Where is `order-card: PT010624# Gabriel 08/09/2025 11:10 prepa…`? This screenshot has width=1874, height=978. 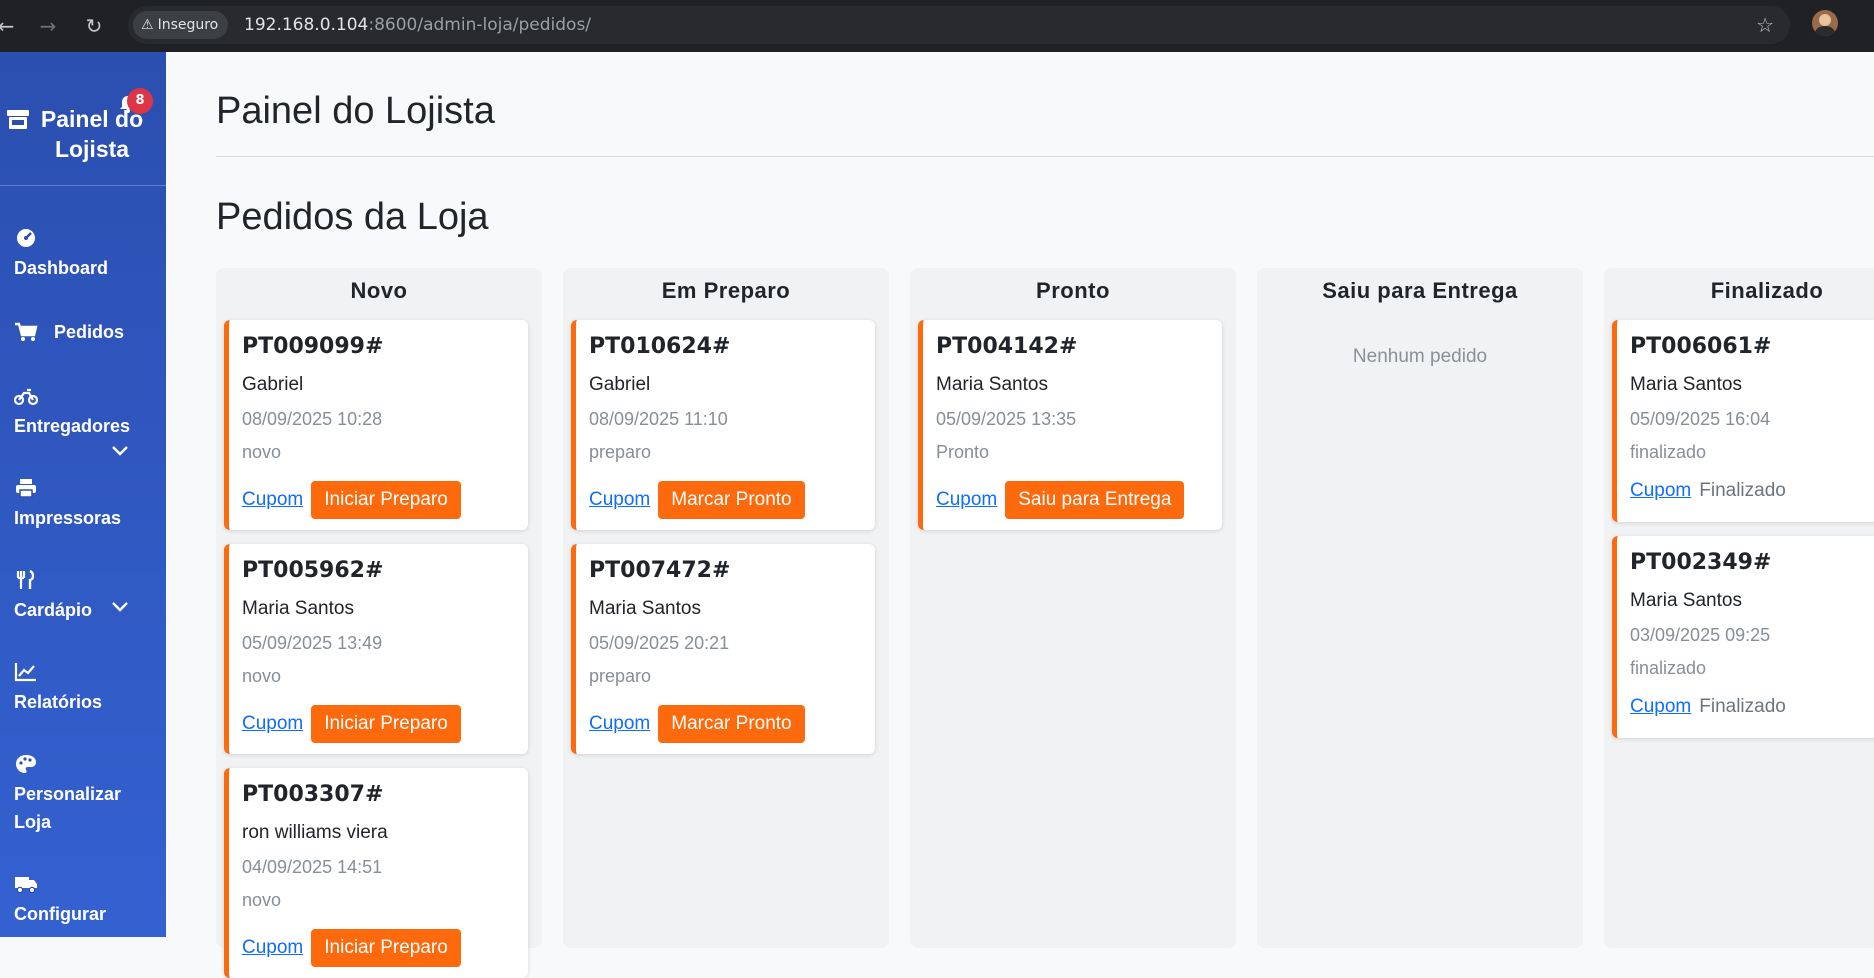
order-card: PT010624# Gabriel 08/09/2025 11:10 prepa… is located at coordinates (723, 425).